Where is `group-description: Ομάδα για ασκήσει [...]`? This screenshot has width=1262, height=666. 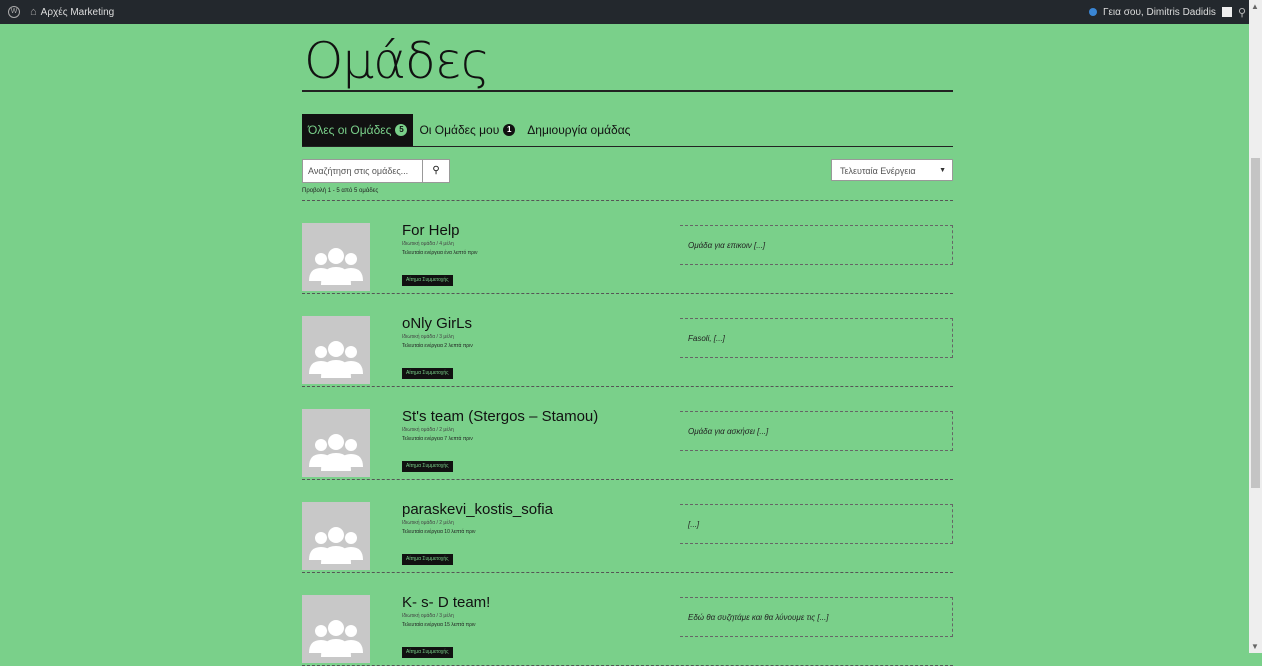
group-description: Ομάδα για ασκήσει [...] is located at coordinates (816, 431).